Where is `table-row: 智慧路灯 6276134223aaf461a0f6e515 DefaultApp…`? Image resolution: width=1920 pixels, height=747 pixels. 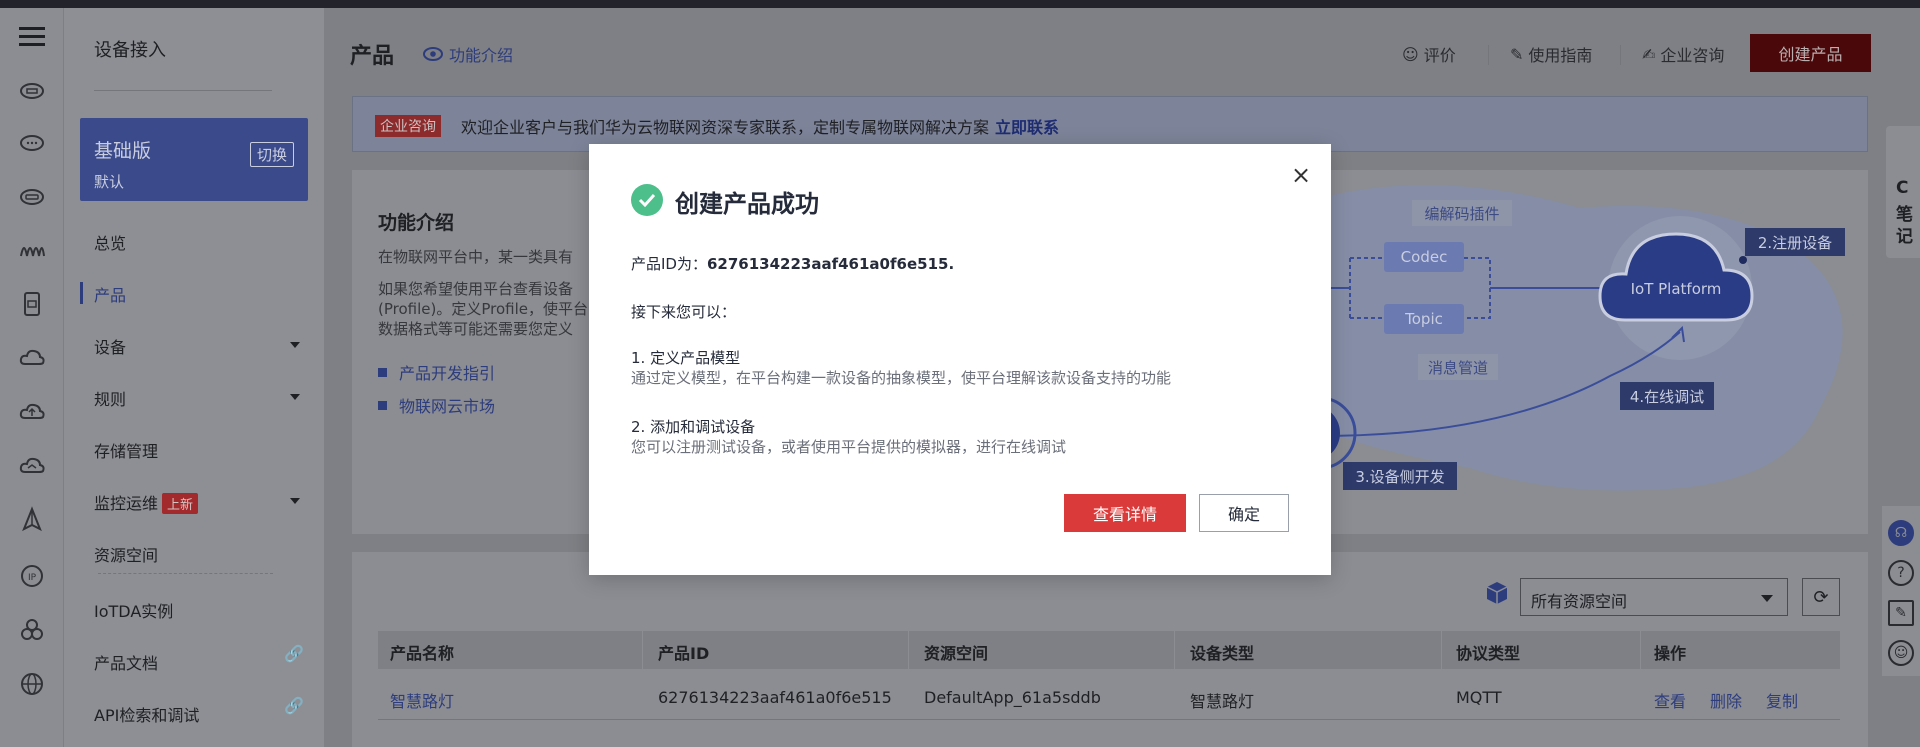
table-row: 智慧路灯 6276134223aaf461a0f6e515 DefaultApp… is located at coordinates (1109, 698).